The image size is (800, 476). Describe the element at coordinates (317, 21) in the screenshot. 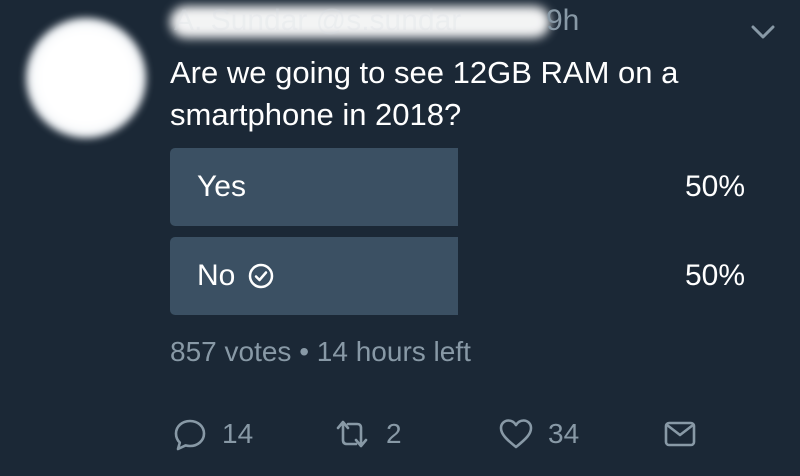

I see `author-name: A. Sundar @s.sundar` at that location.